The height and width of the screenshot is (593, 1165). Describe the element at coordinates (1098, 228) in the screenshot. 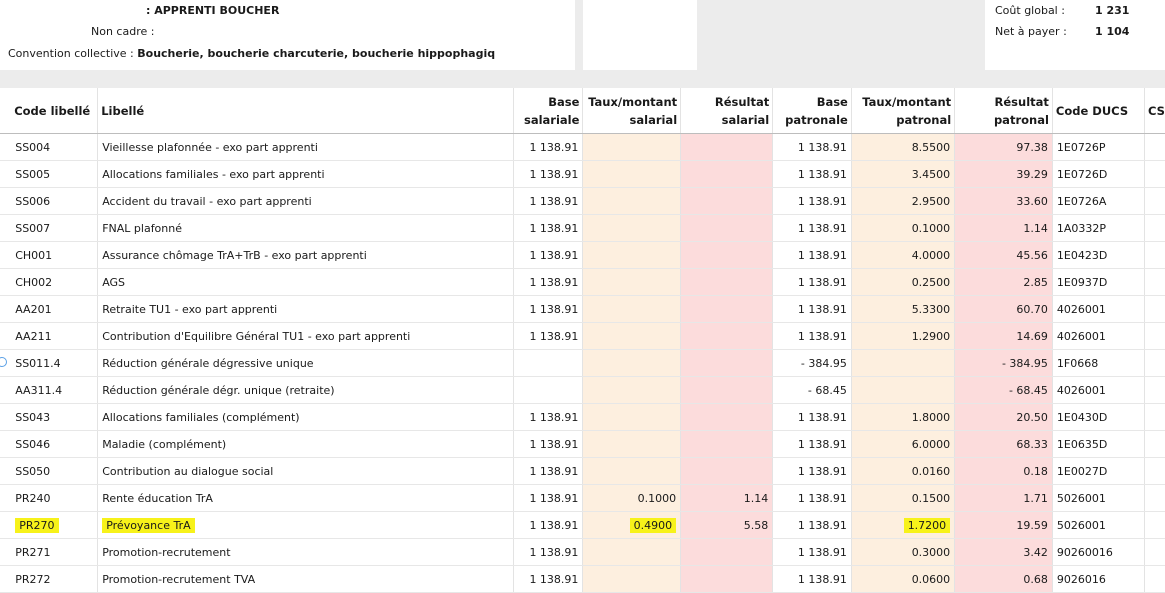

I see `cell-code-ducs: 1A0332P` at that location.